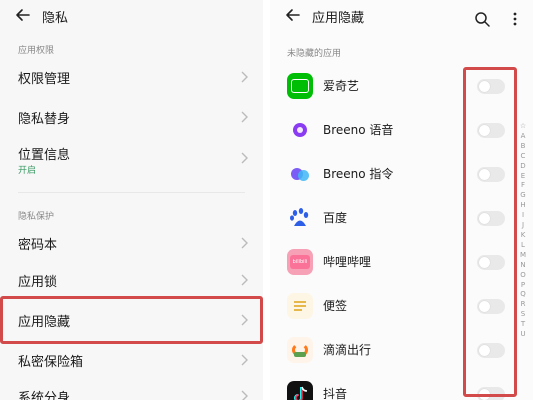 The width and height of the screenshot is (533, 400). What do you see at coordinates (523, 286) in the screenshot?
I see `index-letter: P` at bounding box center [523, 286].